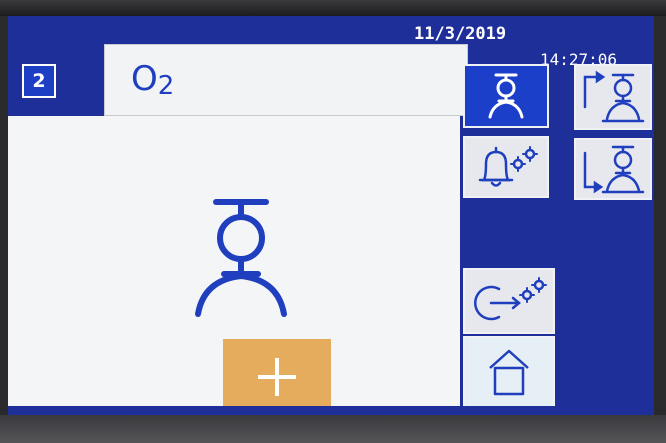  What do you see at coordinates (4, 216) in the screenshot?
I see `bezel-left` at bounding box center [4, 216].